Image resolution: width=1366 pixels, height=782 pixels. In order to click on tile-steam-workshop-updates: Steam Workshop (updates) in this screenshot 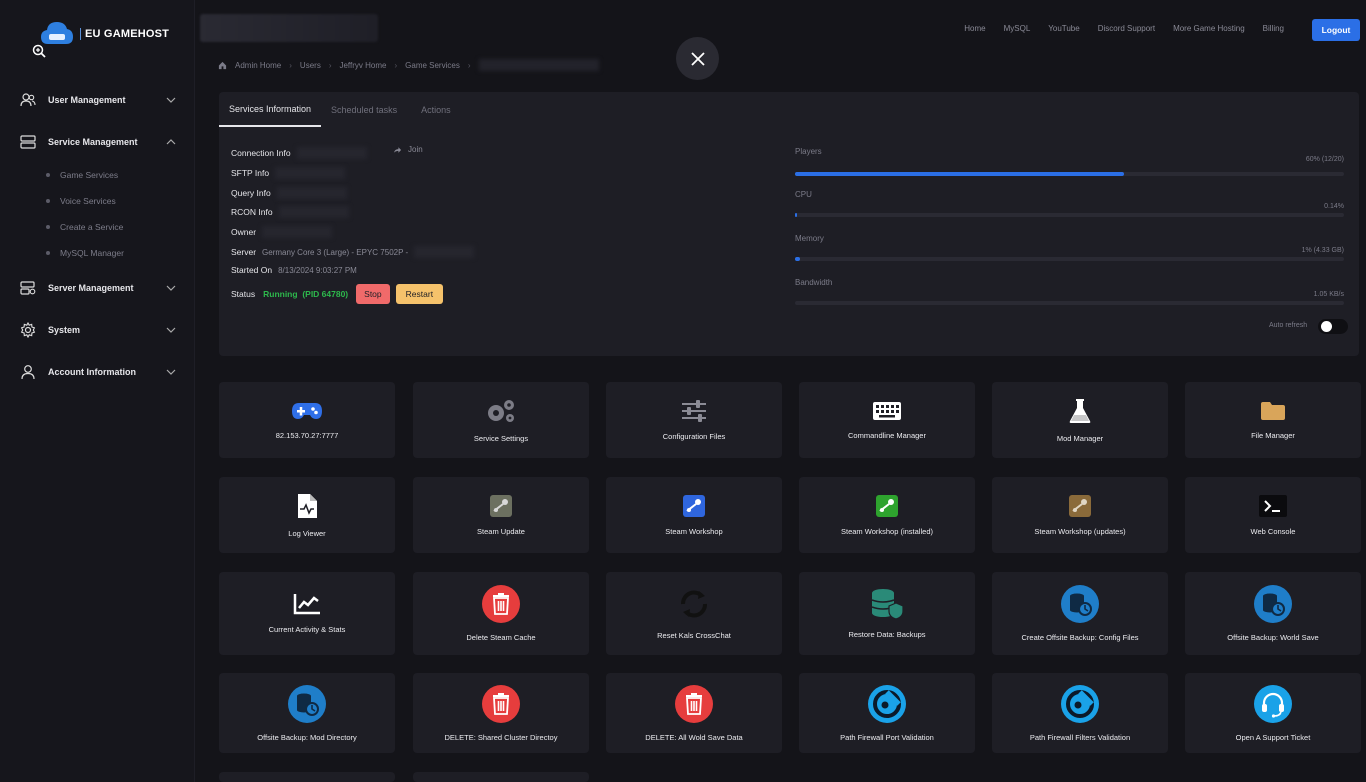, I will do `click(1080, 515)`.